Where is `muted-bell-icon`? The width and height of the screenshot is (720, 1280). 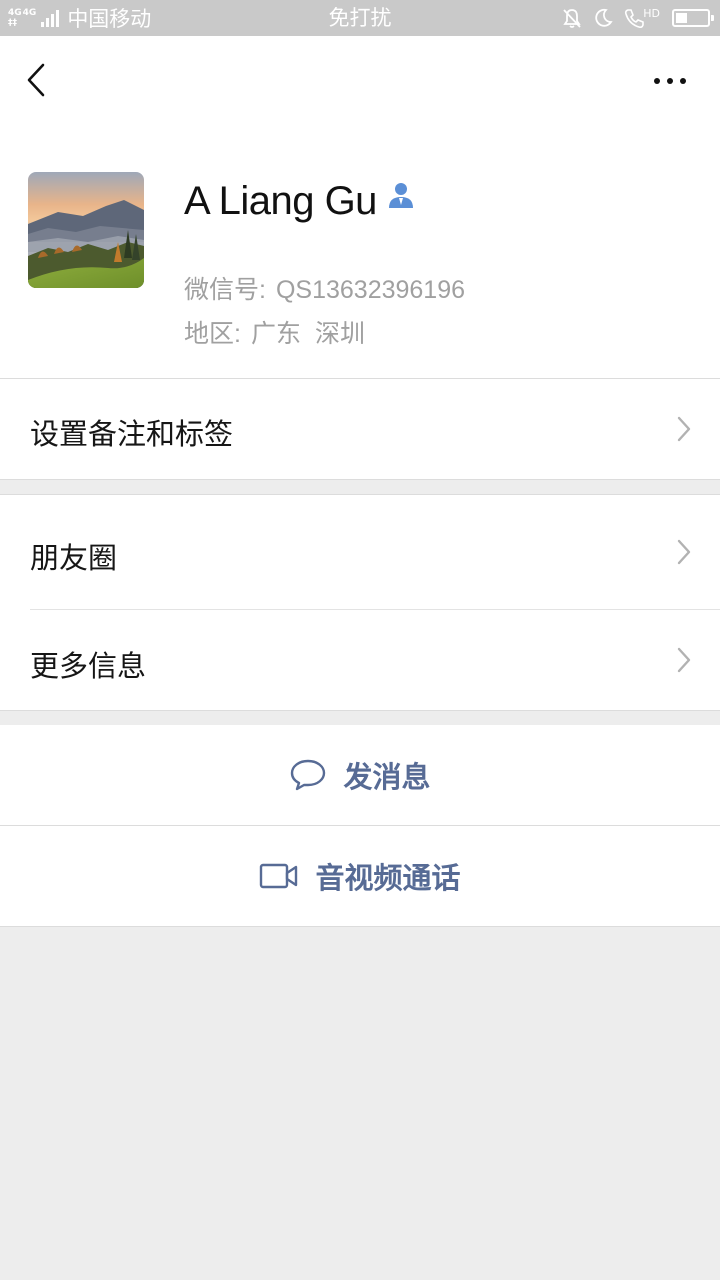
muted-bell-icon is located at coordinates (572, 18).